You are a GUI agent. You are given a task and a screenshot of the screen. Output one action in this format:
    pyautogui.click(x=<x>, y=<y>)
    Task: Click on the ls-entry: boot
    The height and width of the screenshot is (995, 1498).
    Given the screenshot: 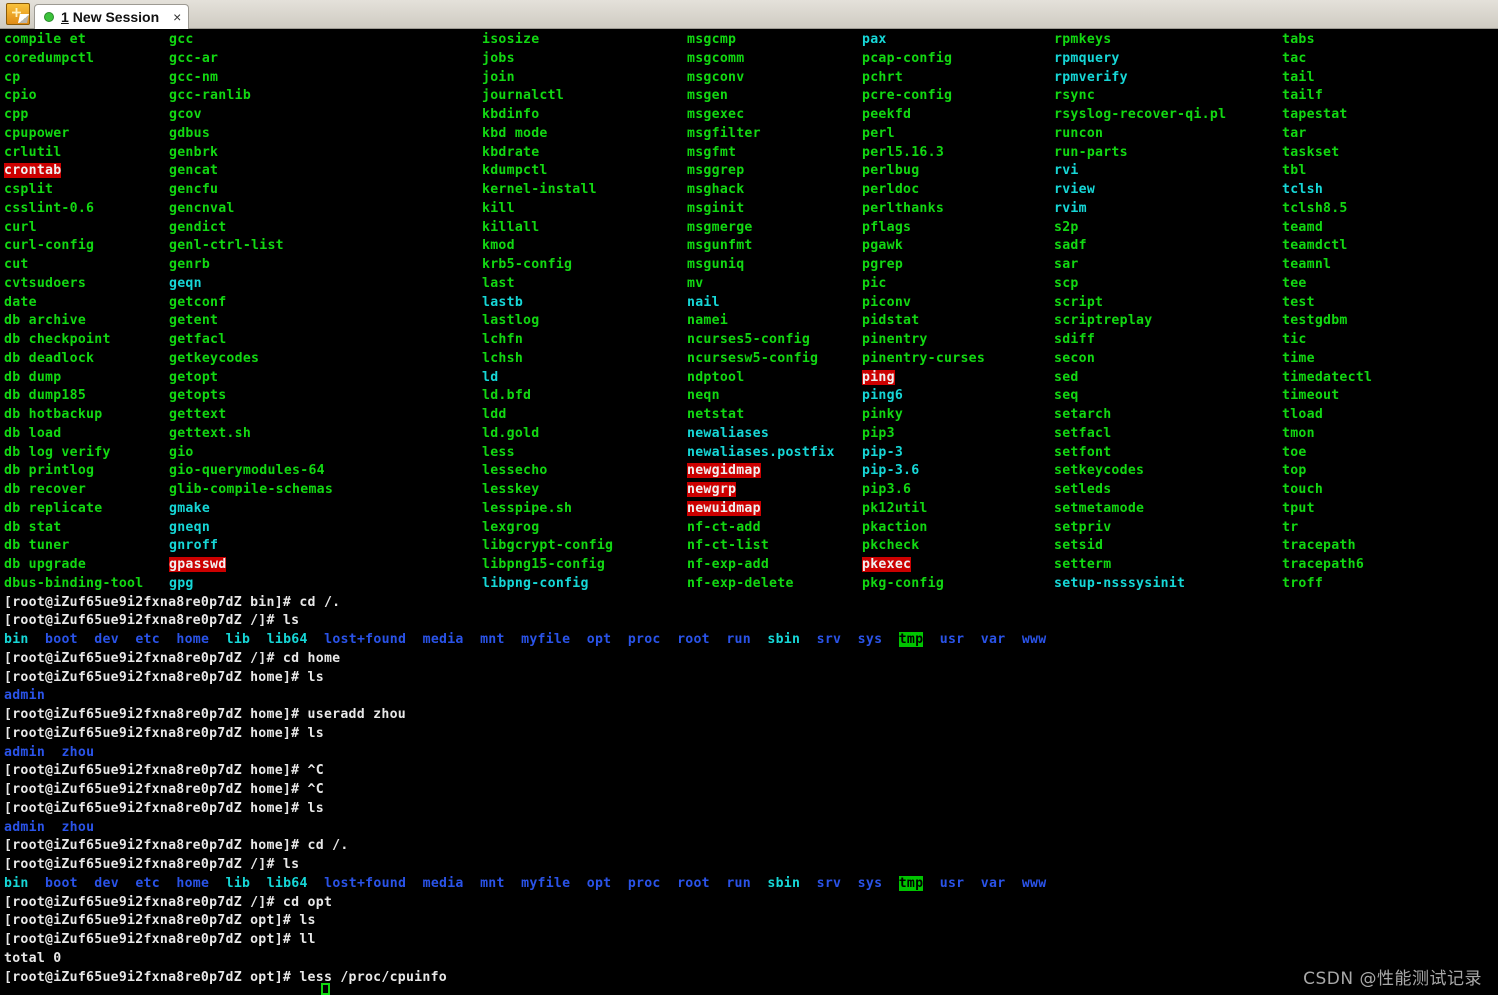 What is the action you would take?
    pyautogui.click(x=61, y=639)
    